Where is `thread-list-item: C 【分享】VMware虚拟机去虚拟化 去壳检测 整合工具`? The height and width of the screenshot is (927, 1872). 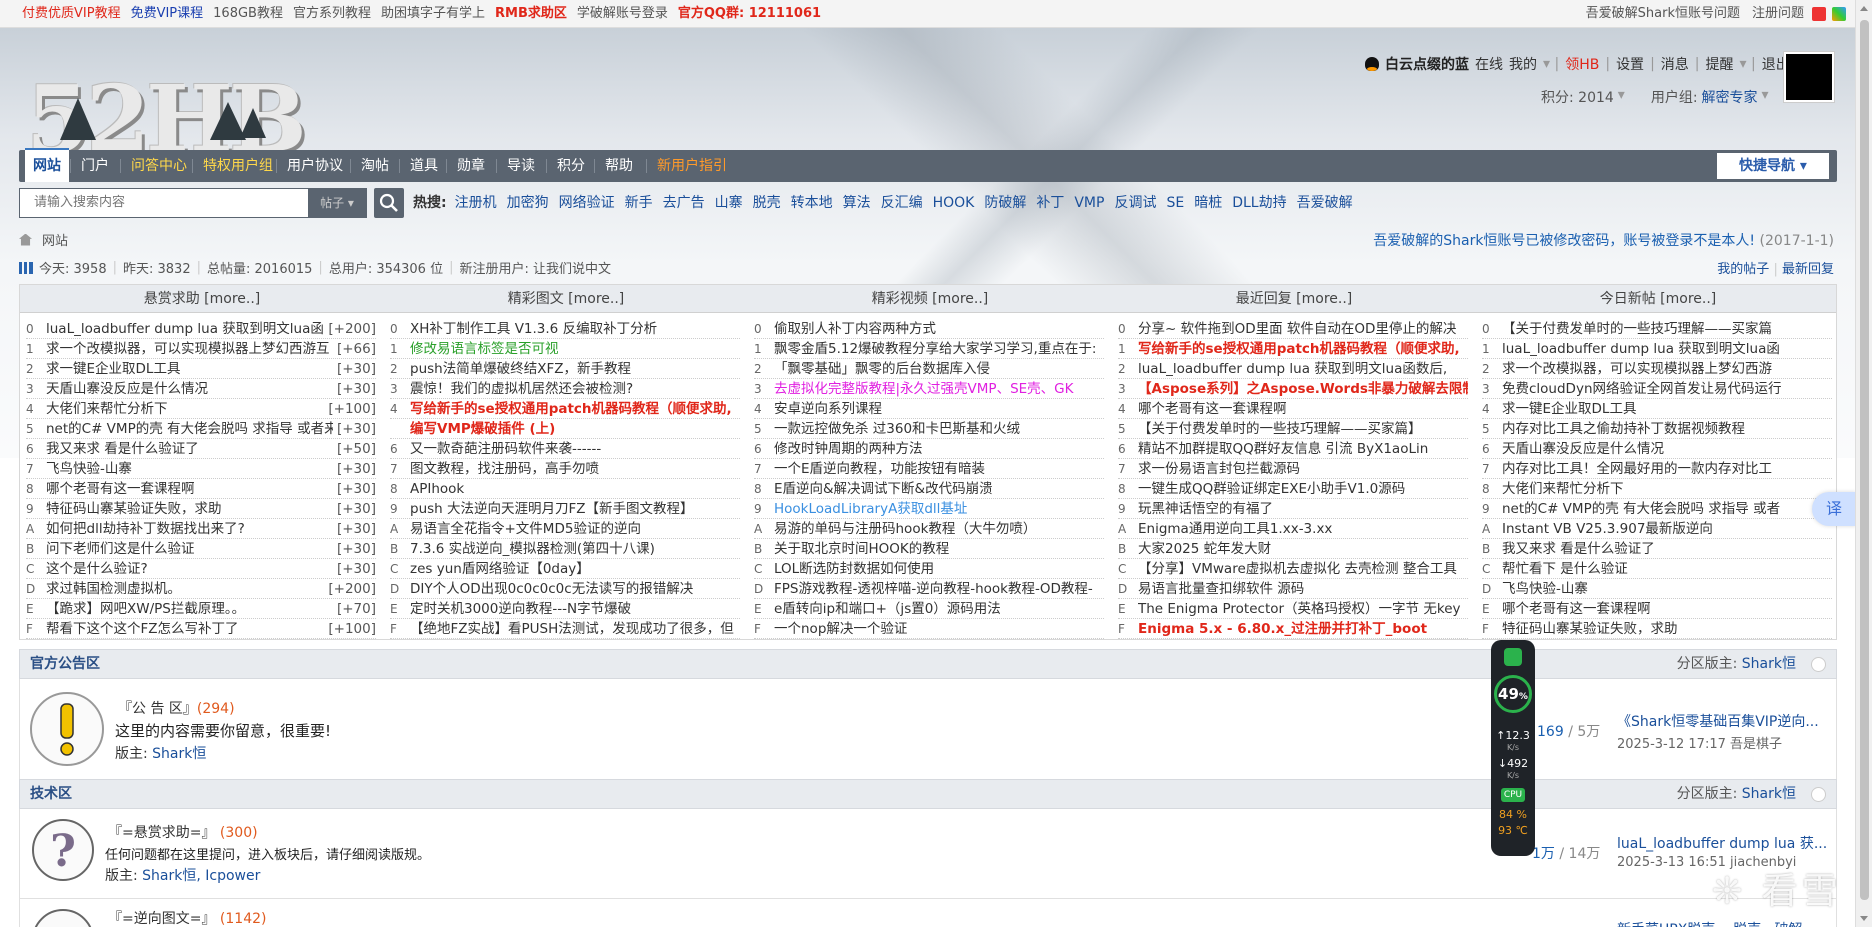 thread-list-item: C 【分享】VMware虚拟机去虚拟化 去壳检测 整合工具 is located at coordinates (1293, 569).